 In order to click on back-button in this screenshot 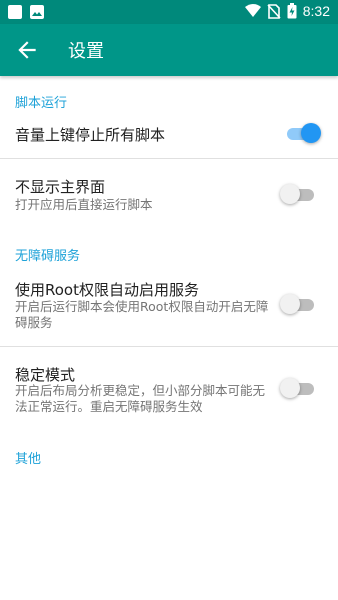, I will do `click(27, 50)`.